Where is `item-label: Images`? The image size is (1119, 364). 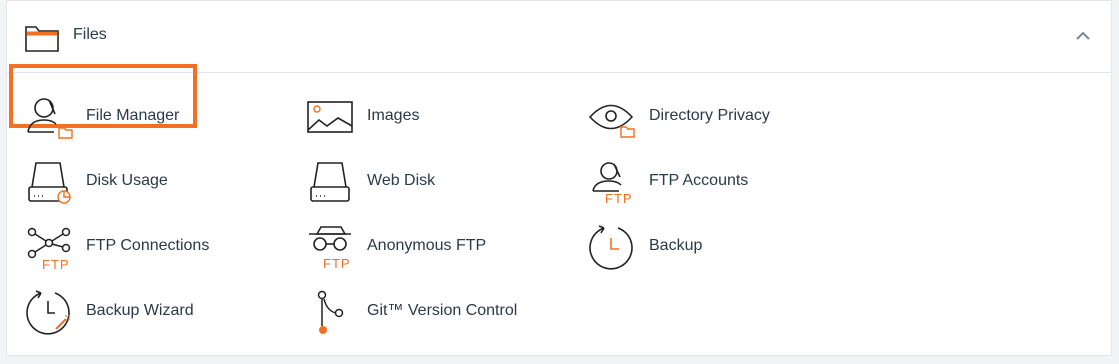
item-label: Images is located at coordinates (393, 115).